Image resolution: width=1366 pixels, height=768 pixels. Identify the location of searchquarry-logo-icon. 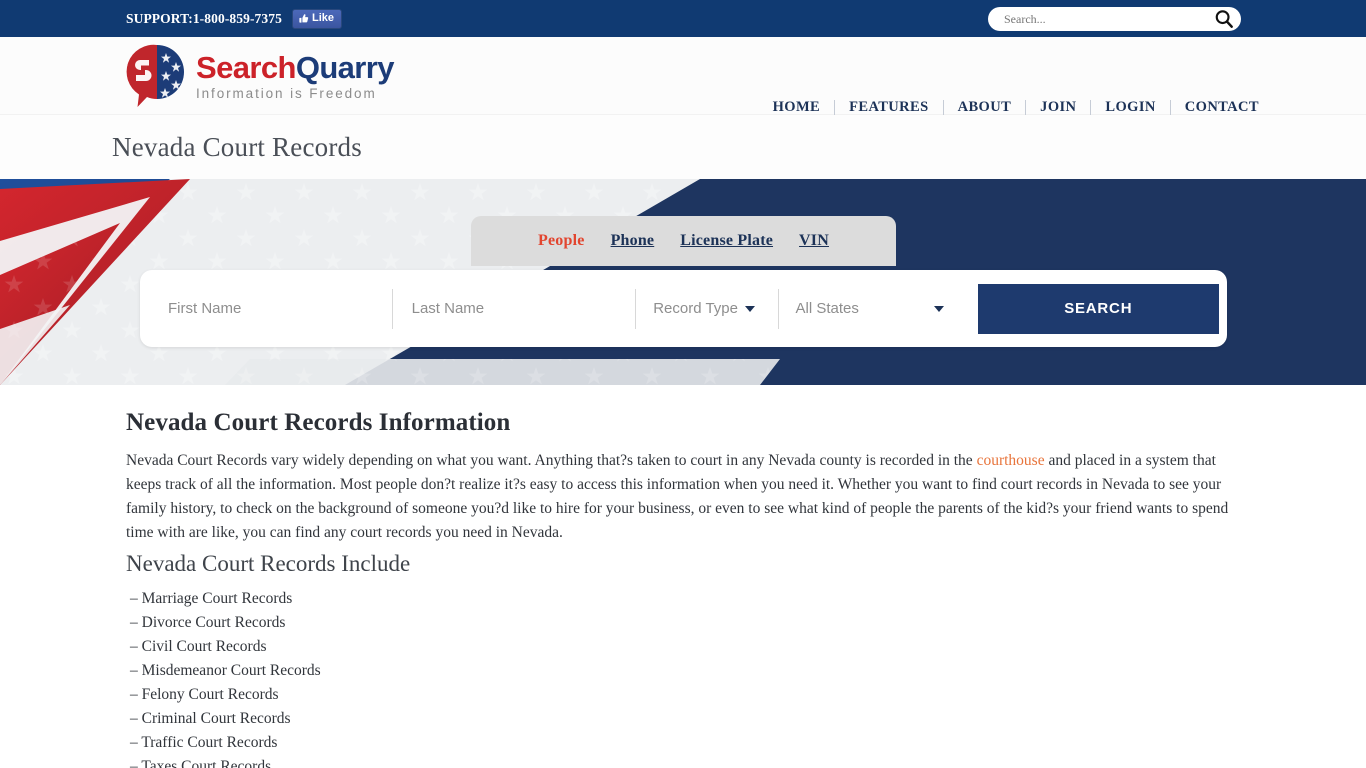
(155, 75).